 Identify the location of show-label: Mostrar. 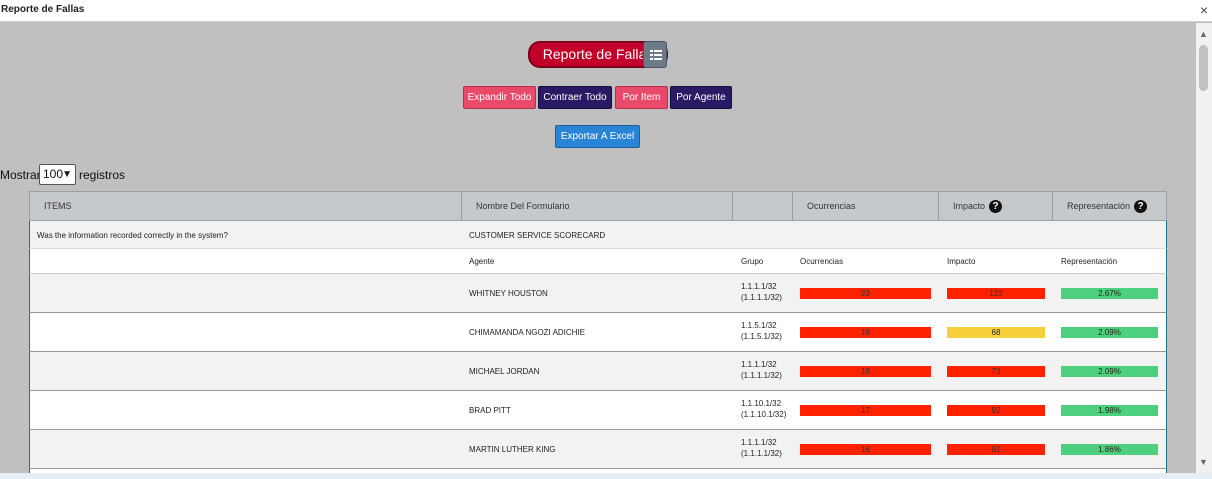
(20, 175).